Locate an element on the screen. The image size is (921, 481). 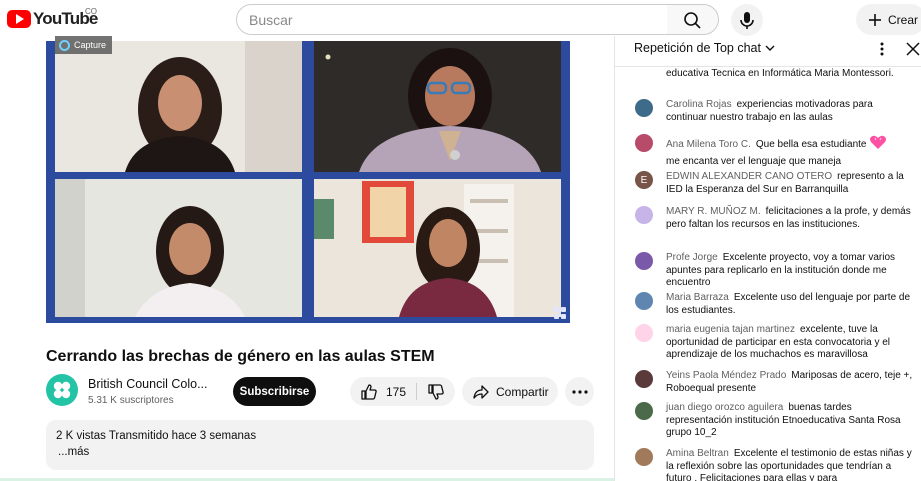
like-icon is located at coordinates (369, 391).